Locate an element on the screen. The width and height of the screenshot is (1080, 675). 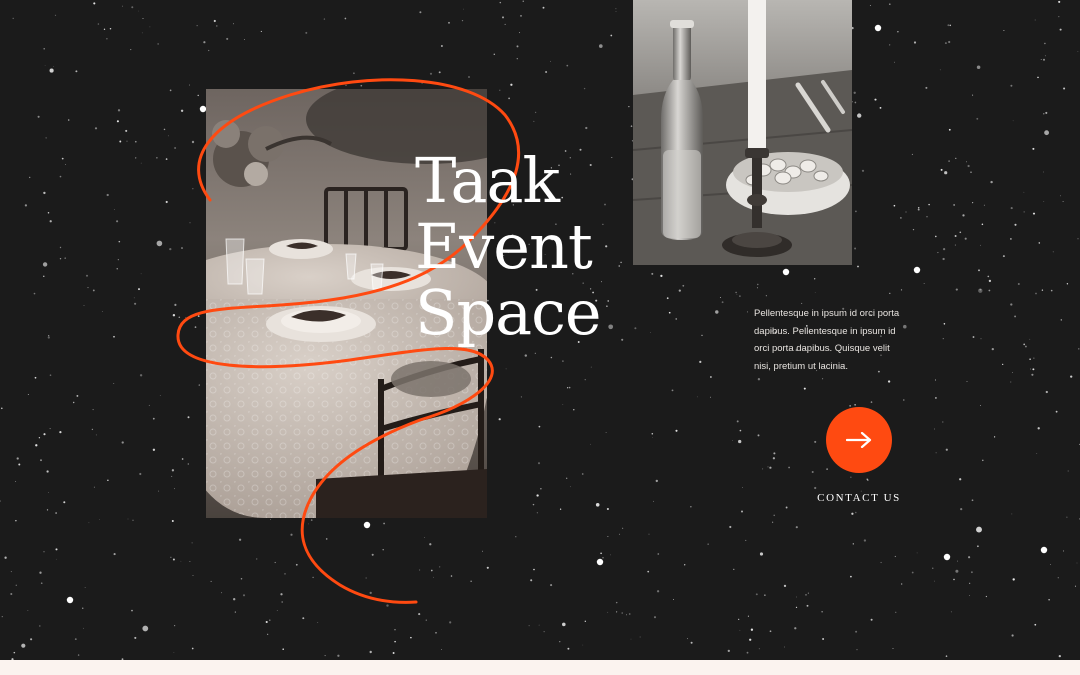
contact-arrow-button is located at coordinates (859, 440).